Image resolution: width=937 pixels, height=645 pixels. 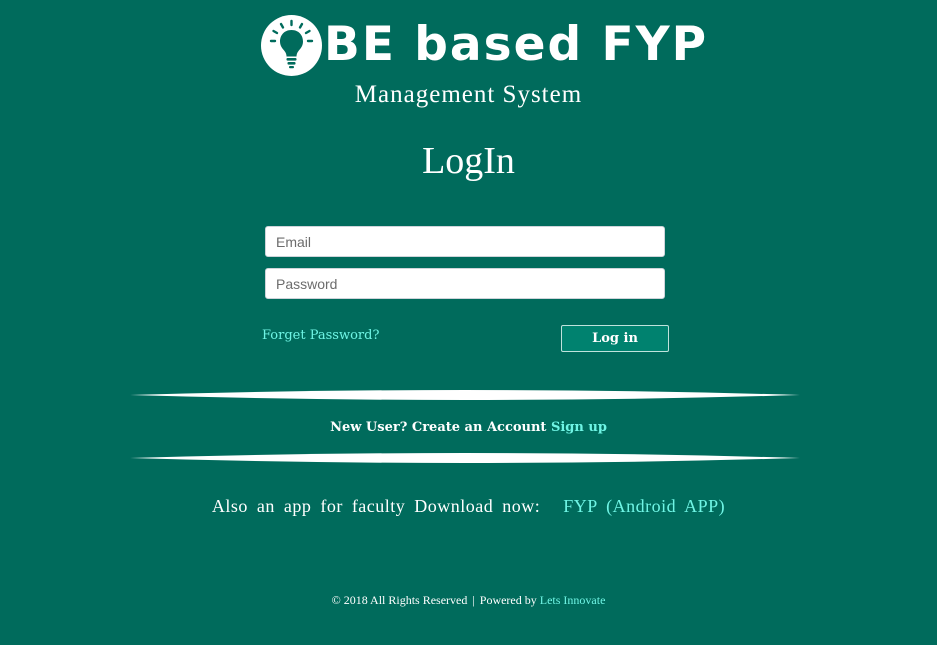 What do you see at coordinates (579, 427) in the screenshot?
I see `signup-link: Sign up` at bounding box center [579, 427].